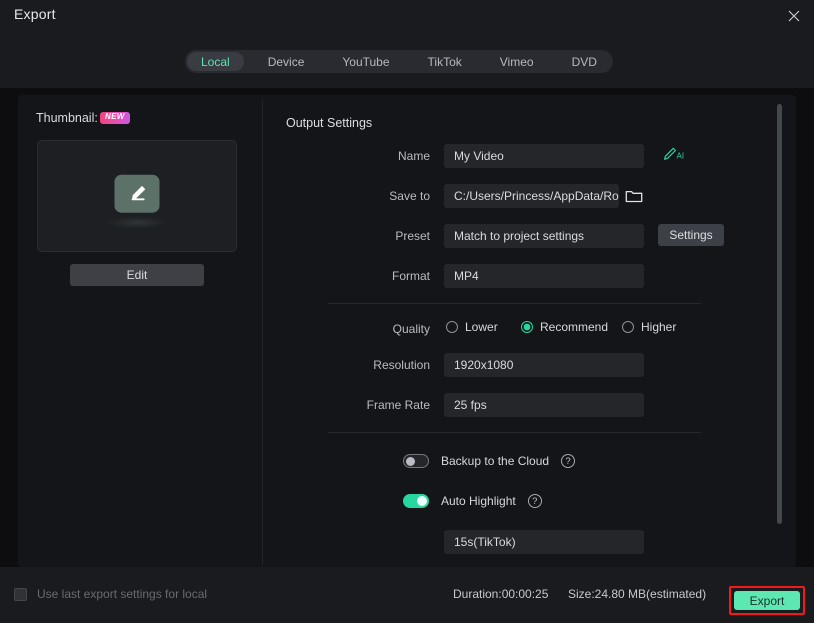  Describe the element at coordinates (329, 123) in the screenshot. I see `output-settings-title: Output Settings` at that location.